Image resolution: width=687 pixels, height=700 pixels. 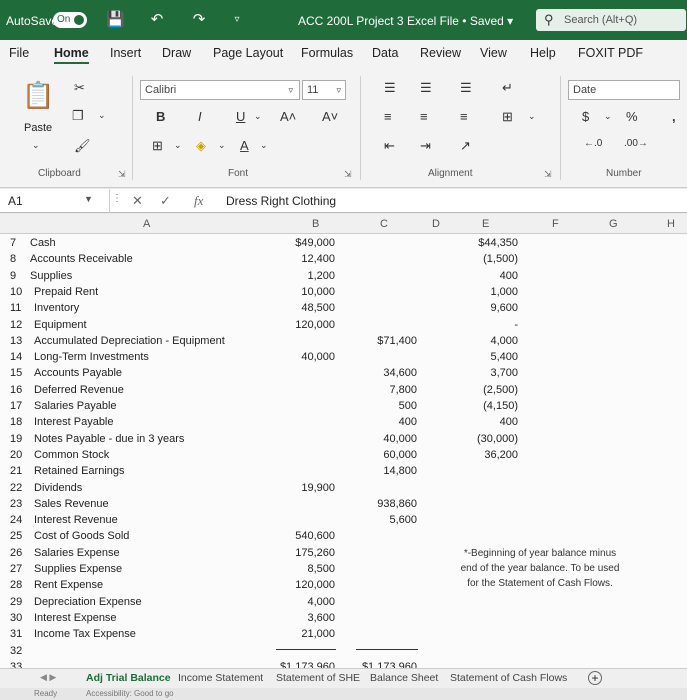 What do you see at coordinates (16, 471) in the screenshot?
I see `row-number: 21` at bounding box center [16, 471].